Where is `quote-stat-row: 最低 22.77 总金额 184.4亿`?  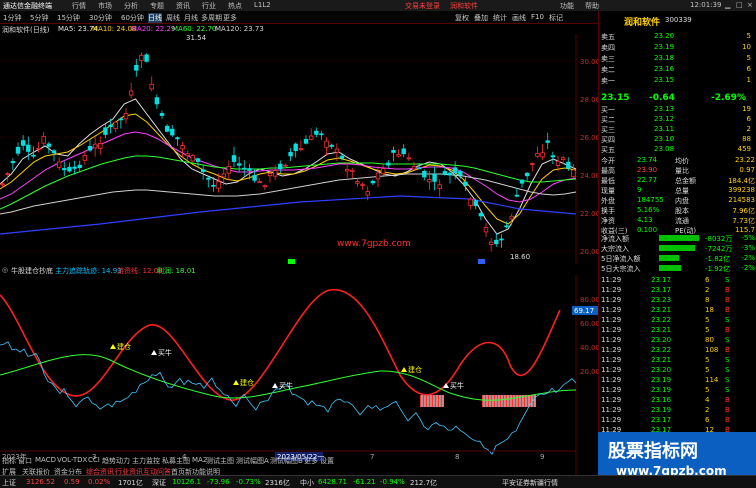 quote-stat-row: 最低 22.77 总金额 184.4亿 is located at coordinates (677, 180).